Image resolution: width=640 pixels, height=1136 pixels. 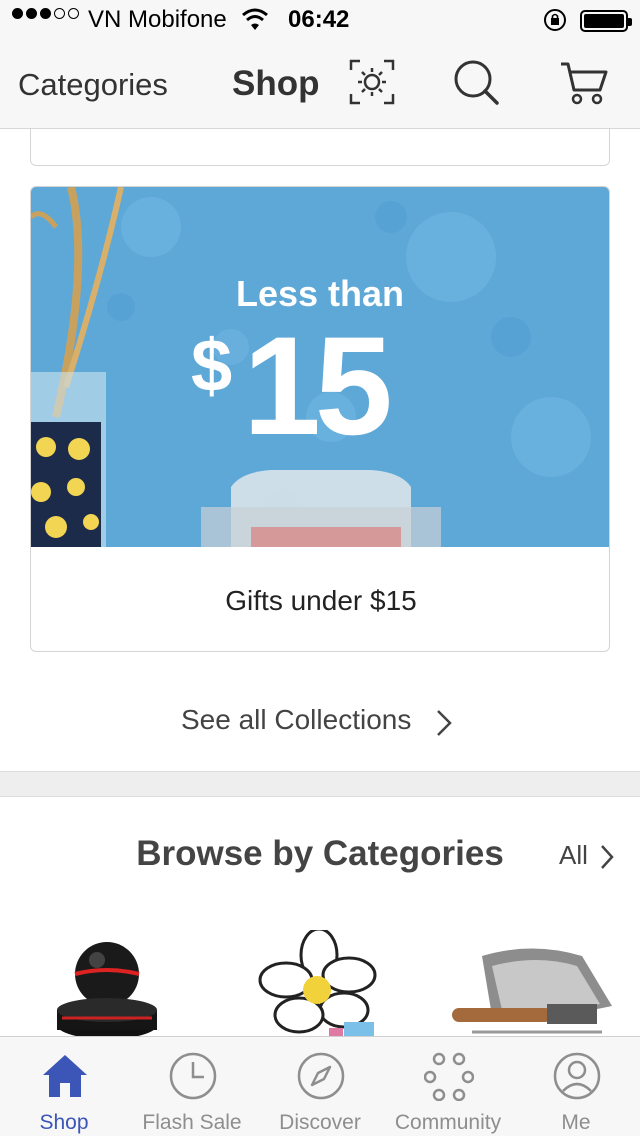 I want to click on page-title: Shop, so click(x=276, y=83).